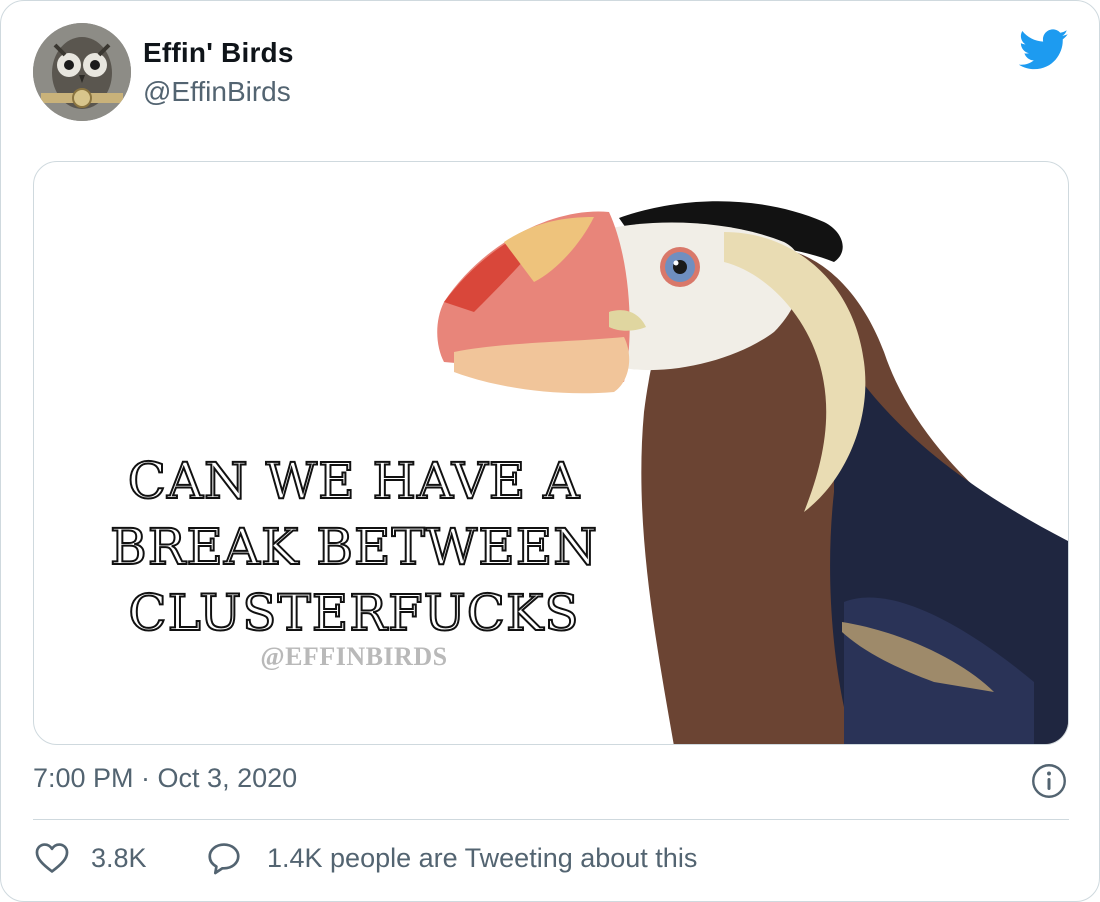 This screenshot has height=902, width=1100. I want to click on tweet-timestamp: 7:00 PM · Oct 3, 2020, so click(165, 778).